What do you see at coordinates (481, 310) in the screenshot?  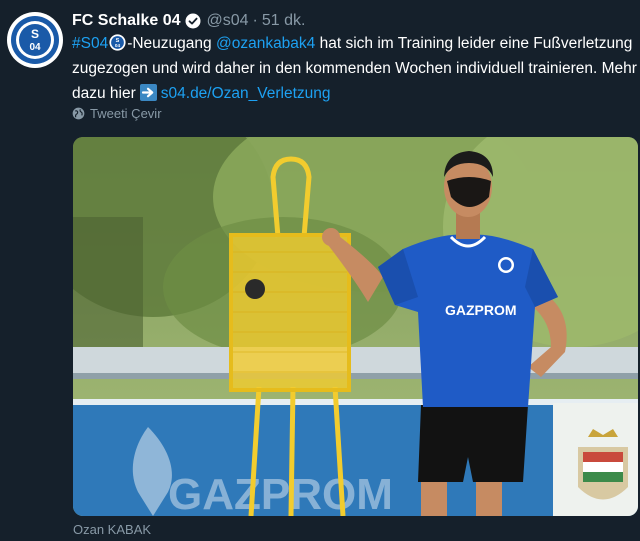 I see `jersey-sponsor-text: GAZPROM` at bounding box center [481, 310].